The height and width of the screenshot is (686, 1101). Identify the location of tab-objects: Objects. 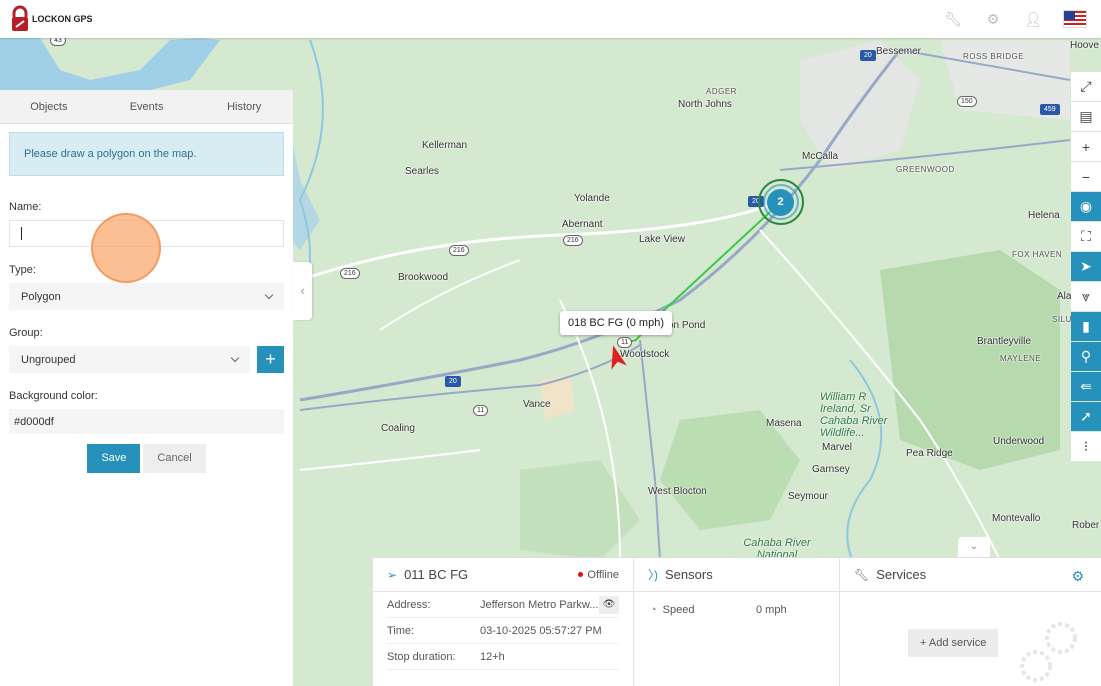
(49, 106).